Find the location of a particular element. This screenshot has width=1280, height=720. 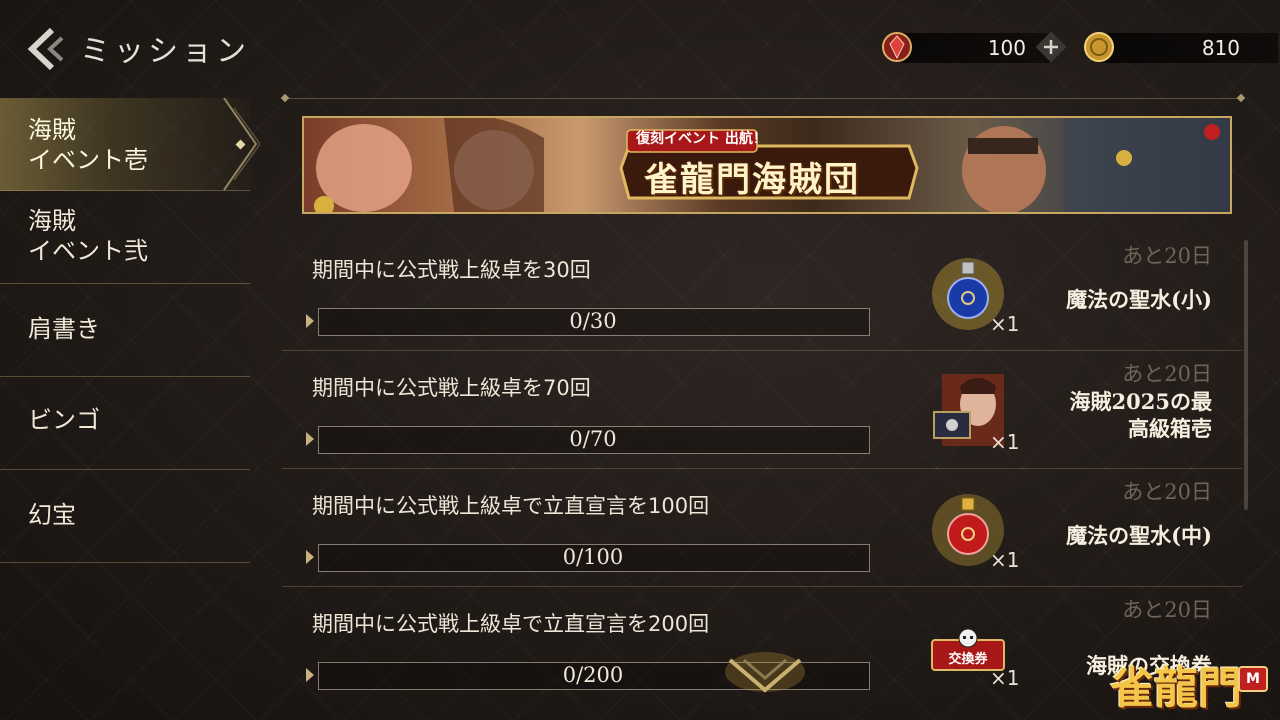

mission-title: 期間中に公式戦上級卓を70回 is located at coordinates (451, 388).